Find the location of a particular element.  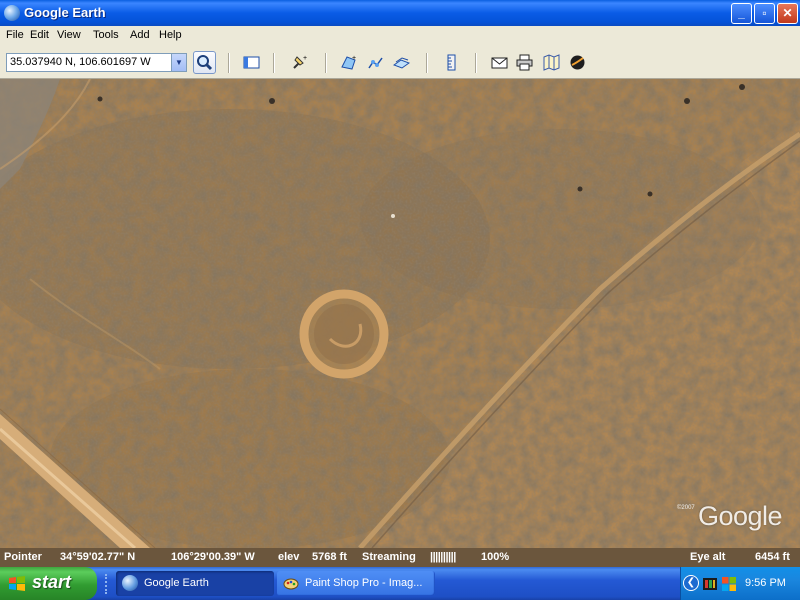

google-maps-icon is located at coordinates (551, 62).